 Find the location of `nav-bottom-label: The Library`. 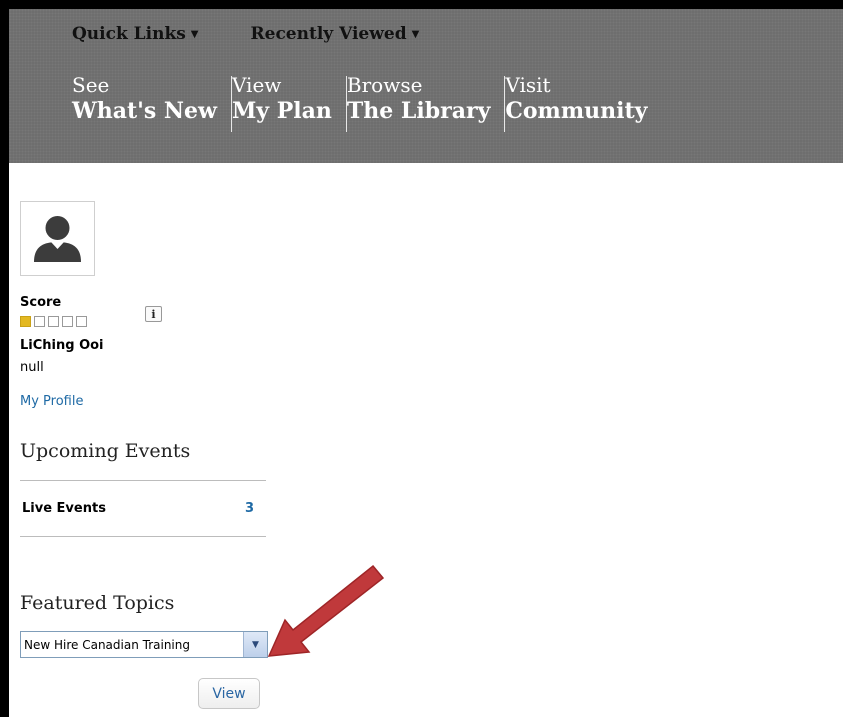

nav-bottom-label: The Library is located at coordinates (418, 111).